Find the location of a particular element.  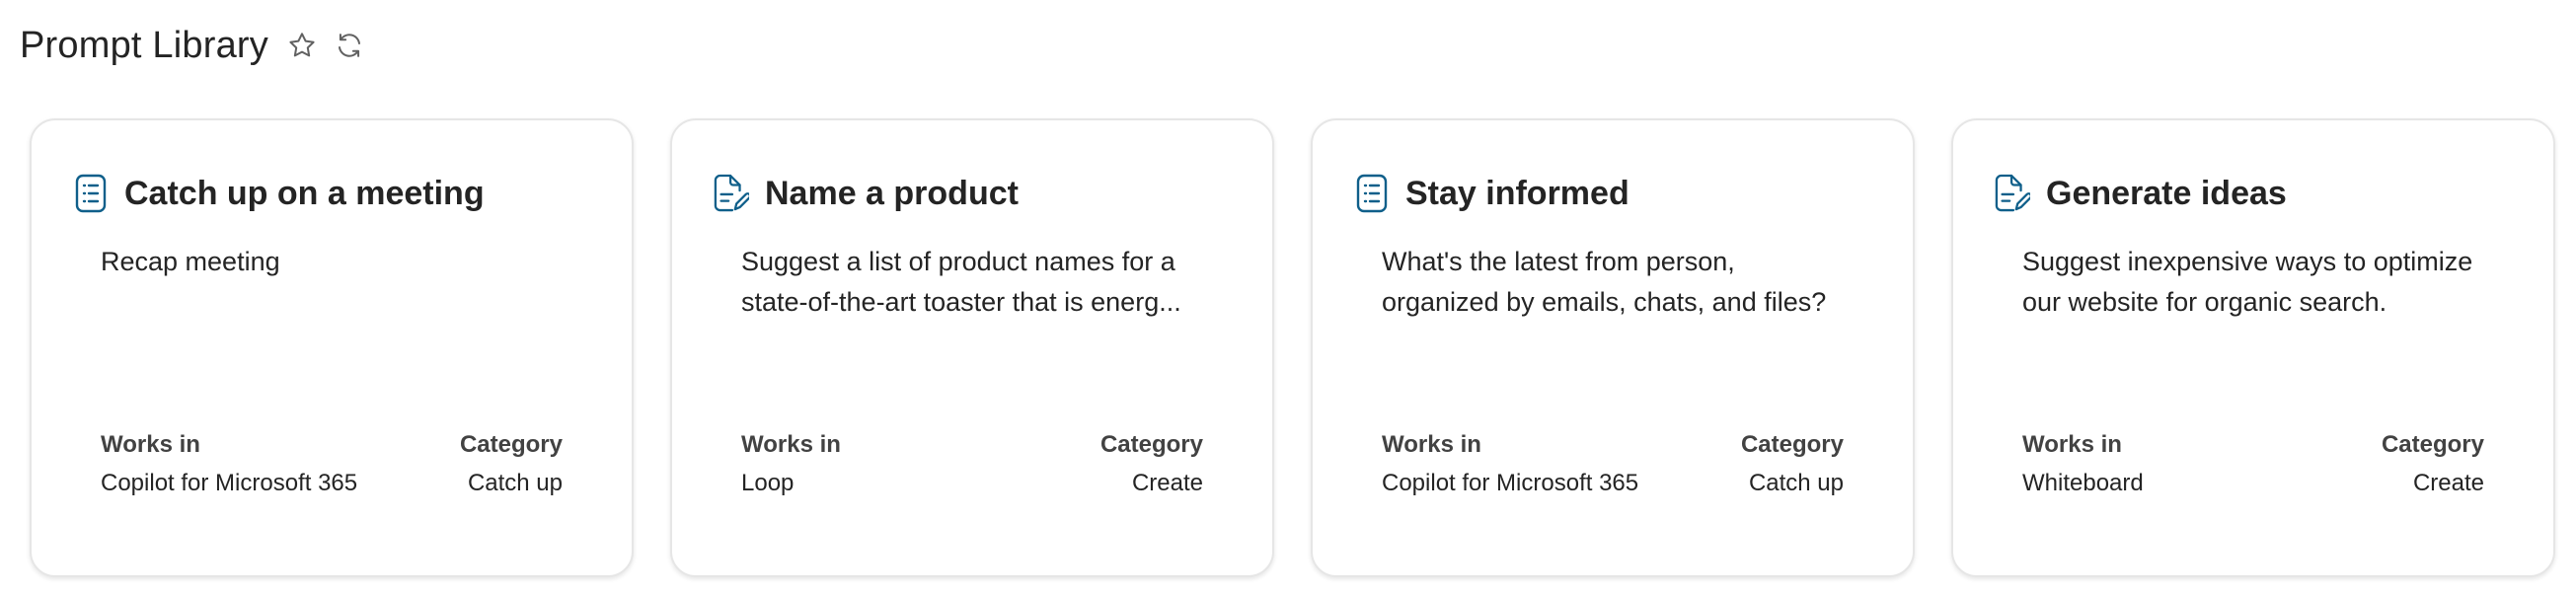

card-header: Stay informed is located at coordinates (1491, 193).